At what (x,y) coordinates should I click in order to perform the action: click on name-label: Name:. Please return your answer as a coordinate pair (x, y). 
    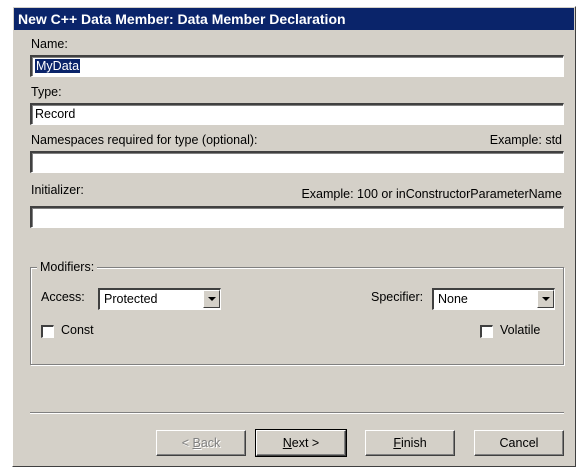
    Looking at the image, I should click on (49, 44).